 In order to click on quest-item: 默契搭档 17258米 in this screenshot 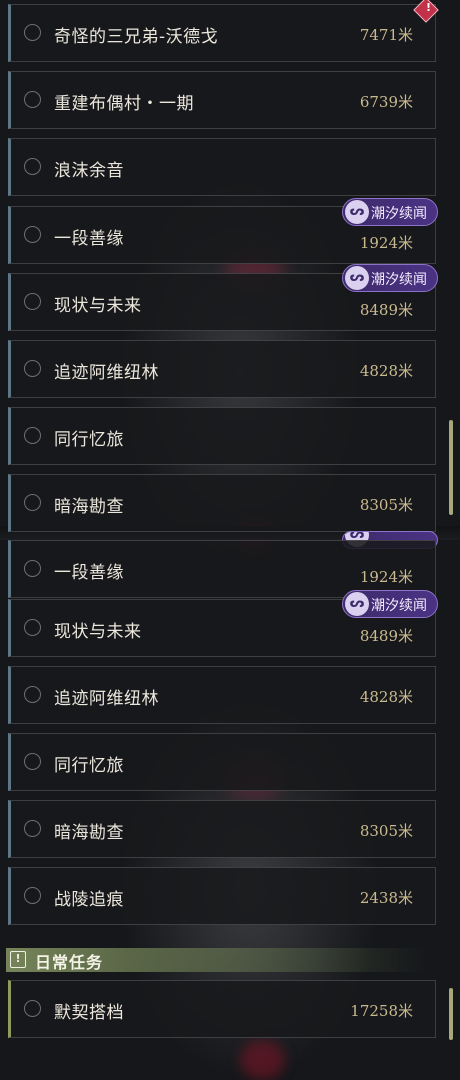, I will do `click(222, 1009)`.